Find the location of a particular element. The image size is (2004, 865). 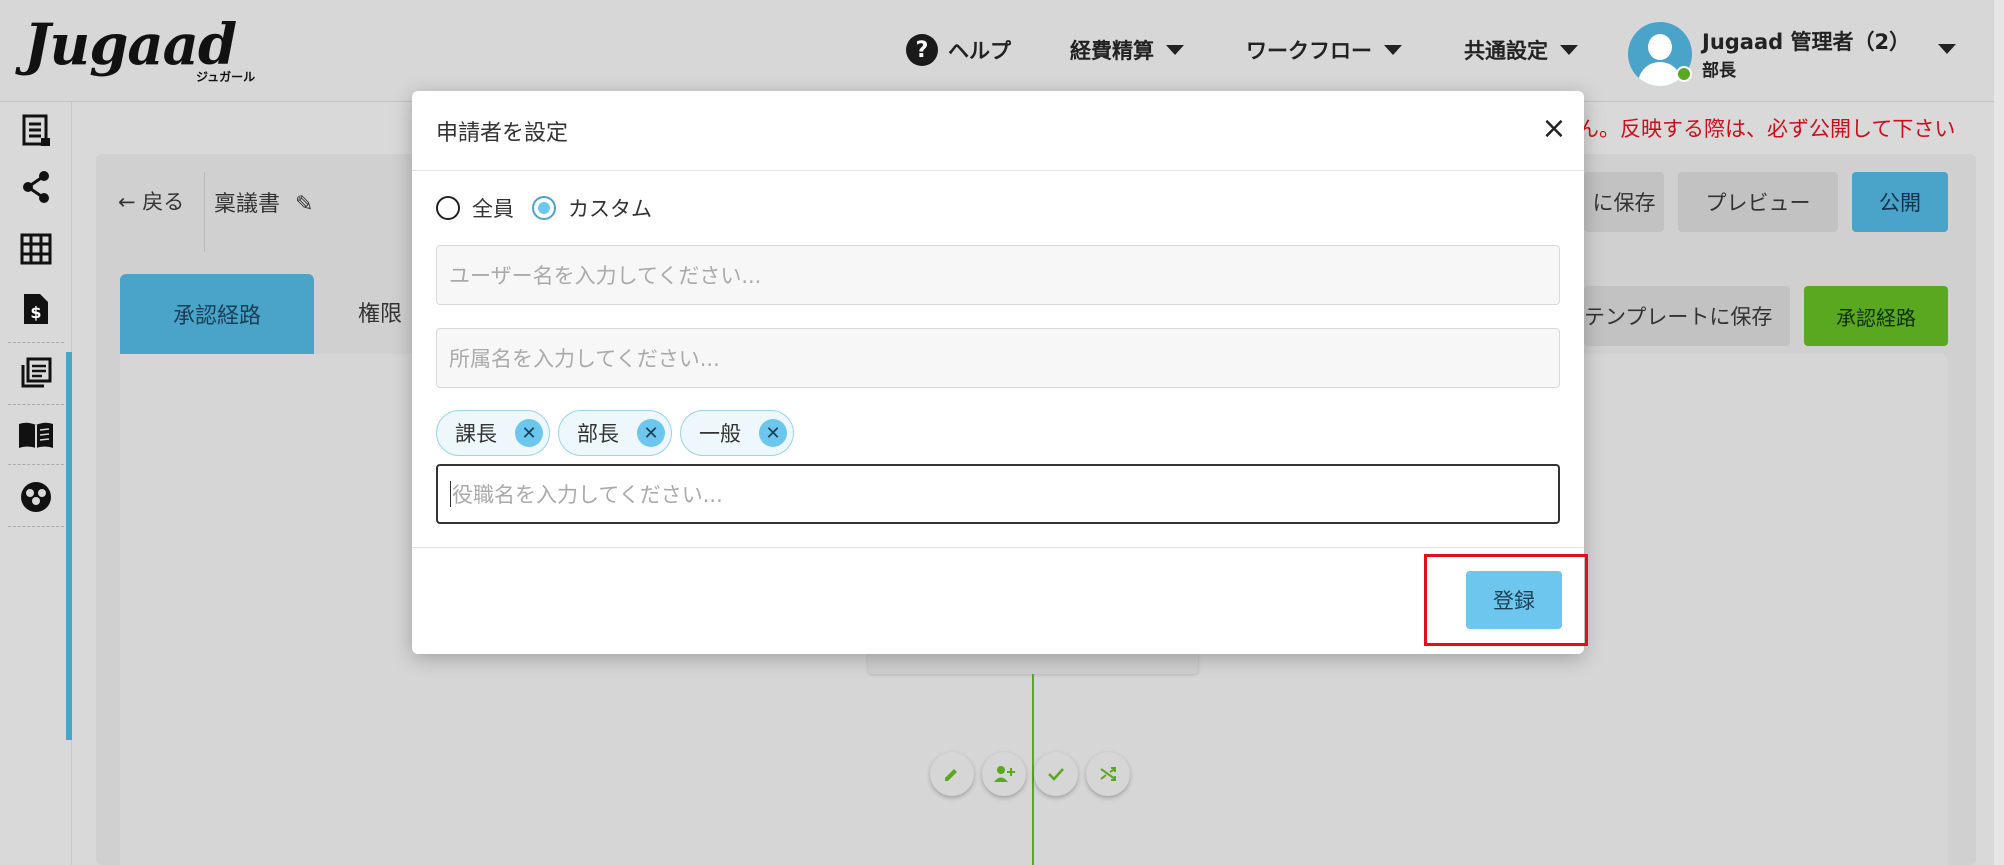

tab-permissions-label: 権限 is located at coordinates (380, 314).